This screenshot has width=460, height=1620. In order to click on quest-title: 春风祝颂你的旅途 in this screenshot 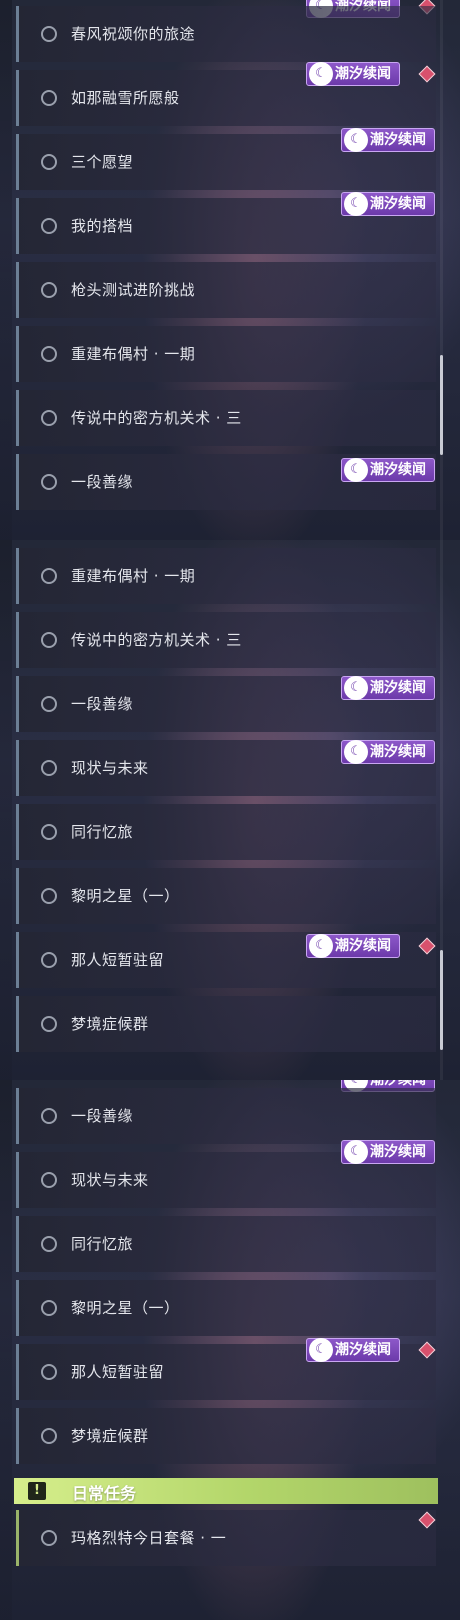, I will do `click(133, 34)`.